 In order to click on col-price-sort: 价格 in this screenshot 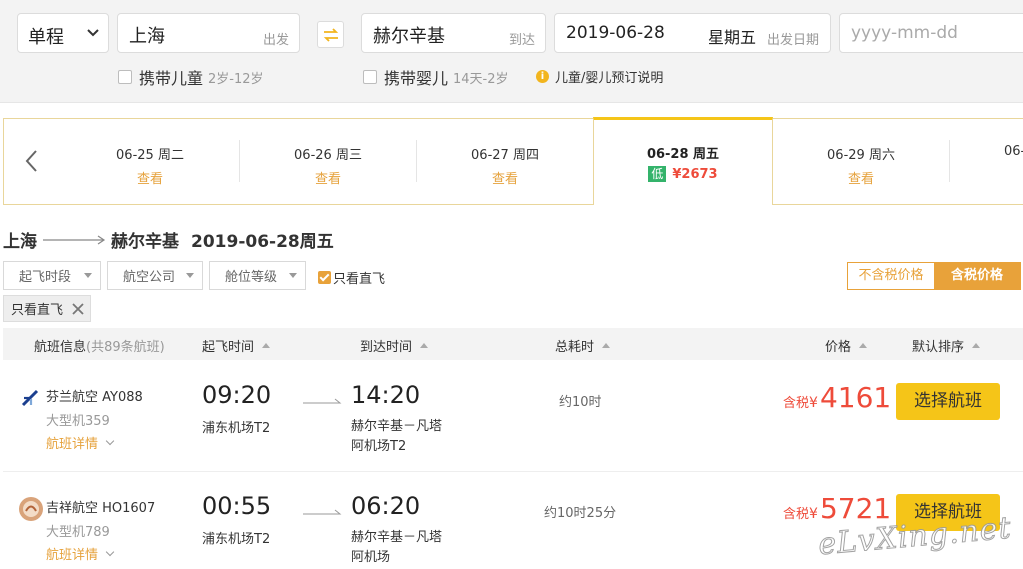, I will do `click(846, 345)`.